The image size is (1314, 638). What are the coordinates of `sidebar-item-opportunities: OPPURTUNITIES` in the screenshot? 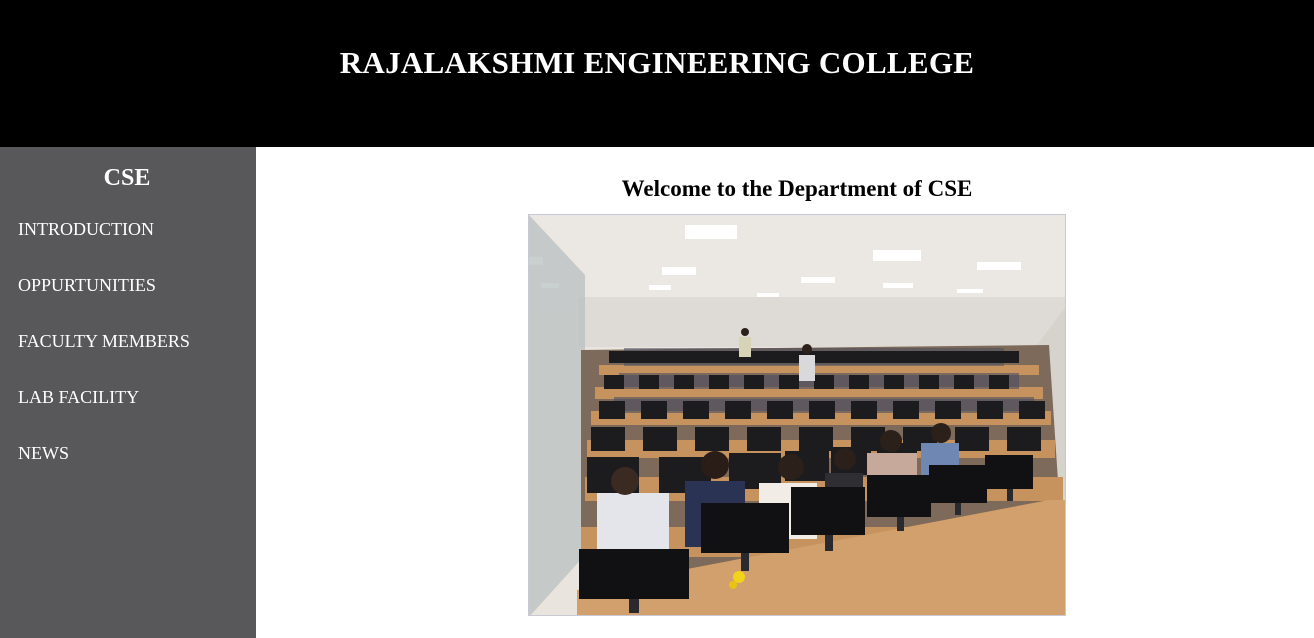 It's located at (87, 285).